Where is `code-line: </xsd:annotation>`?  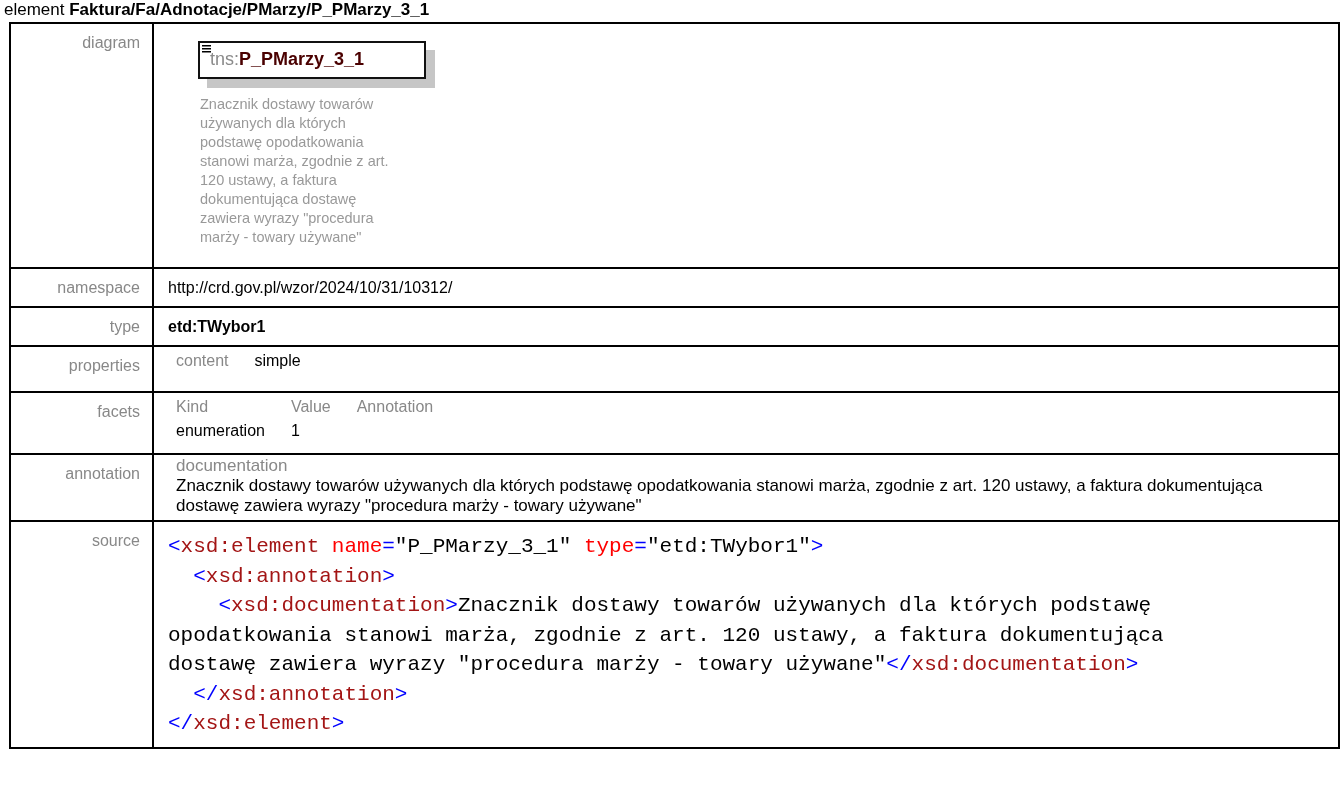 code-line: </xsd:annotation> is located at coordinates (300, 694).